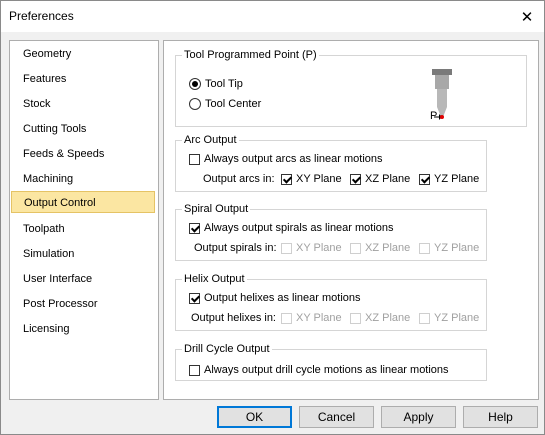 This screenshot has width=545, height=435. Describe the element at coordinates (239, 179) in the screenshot. I see `arc-planes-label: Output arcs in:` at that location.